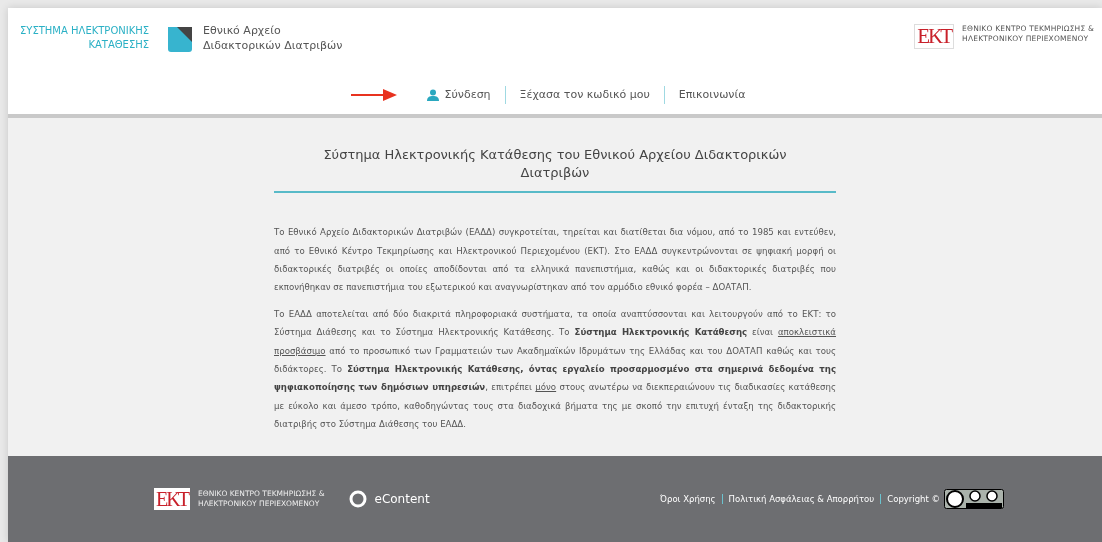  What do you see at coordinates (458, 95) in the screenshot?
I see `nav-link: Σύνδεση` at bounding box center [458, 95].